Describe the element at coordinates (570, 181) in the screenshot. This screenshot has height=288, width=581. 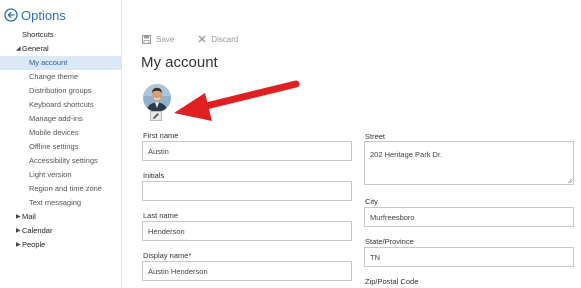
I see `resize-handle-icon` at that location.